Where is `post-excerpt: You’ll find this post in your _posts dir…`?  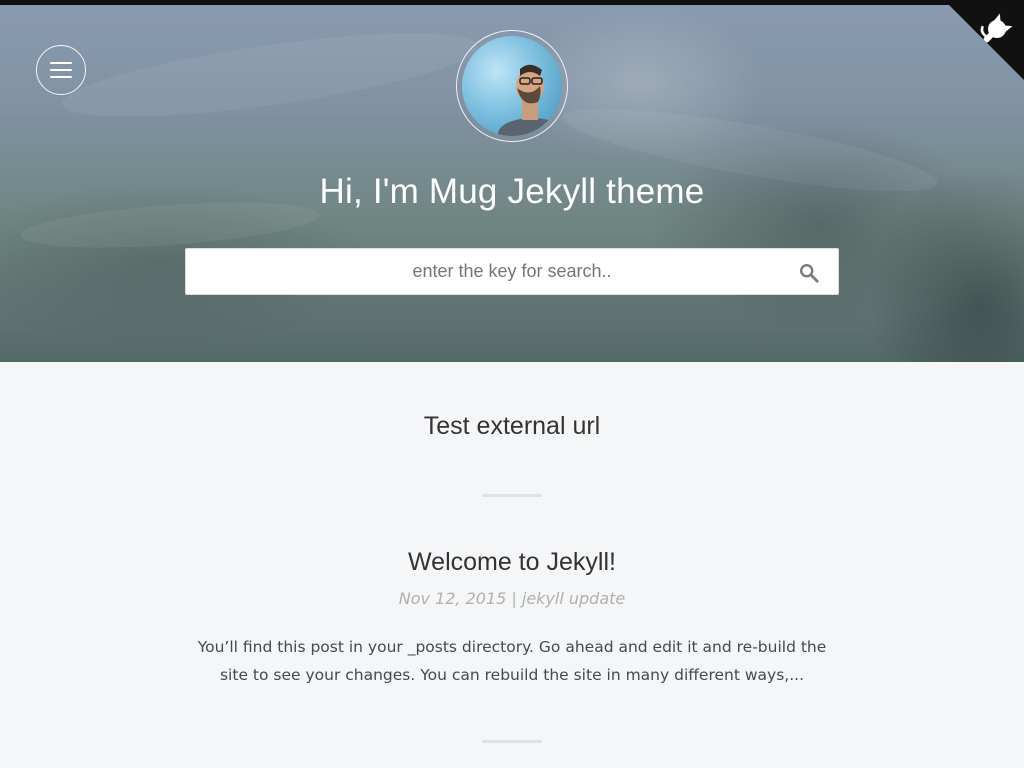 post-excerpt: You’ll find this post in your _posts dir… is located at coordinates (512, 661).